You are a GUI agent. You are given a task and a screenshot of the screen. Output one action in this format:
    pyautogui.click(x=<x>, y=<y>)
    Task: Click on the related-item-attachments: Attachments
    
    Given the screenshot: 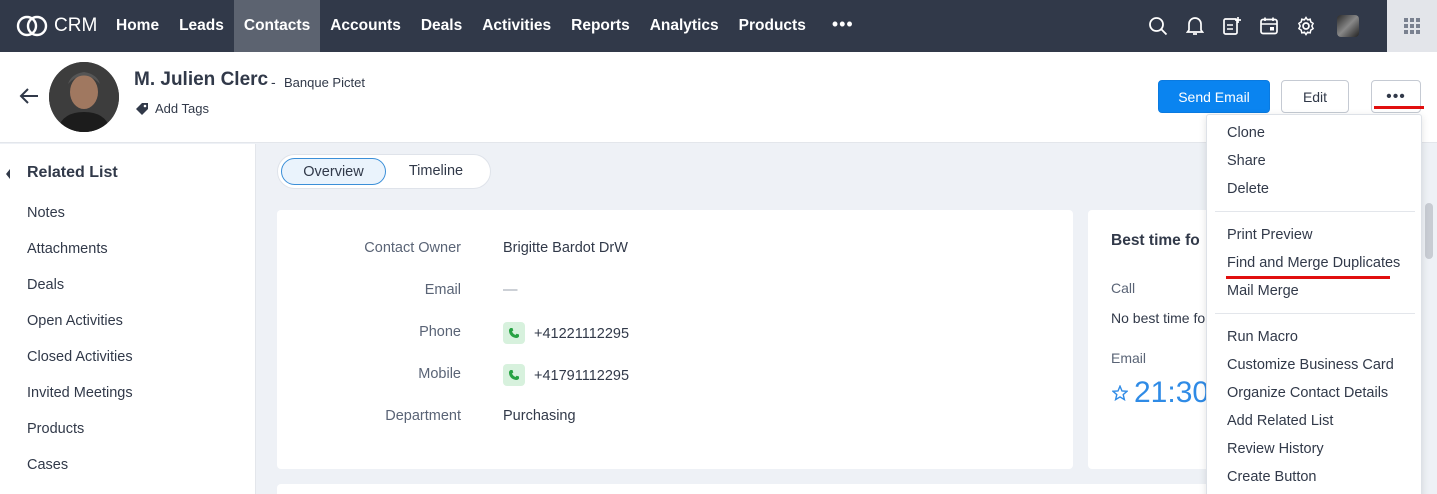 What is the action you would take?
    pyautogui.click(x=80, y=259)
    